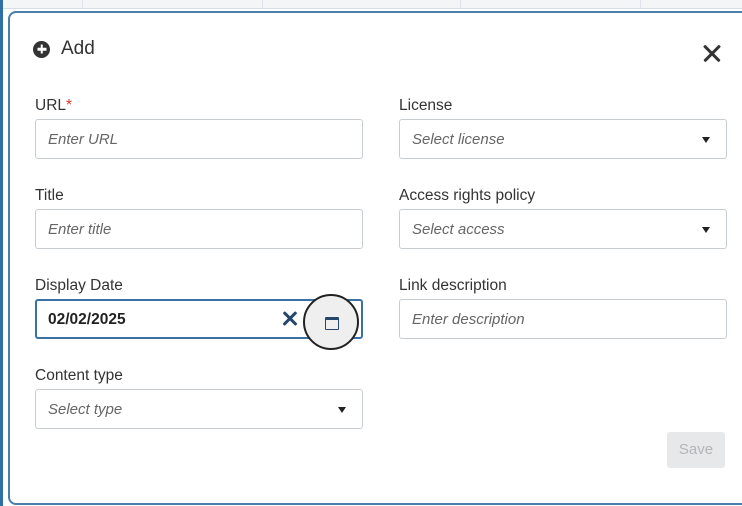 The height and width of the screenshot is (506, 742). I want to click on license-placeholder: Select license, so click(458, 139).